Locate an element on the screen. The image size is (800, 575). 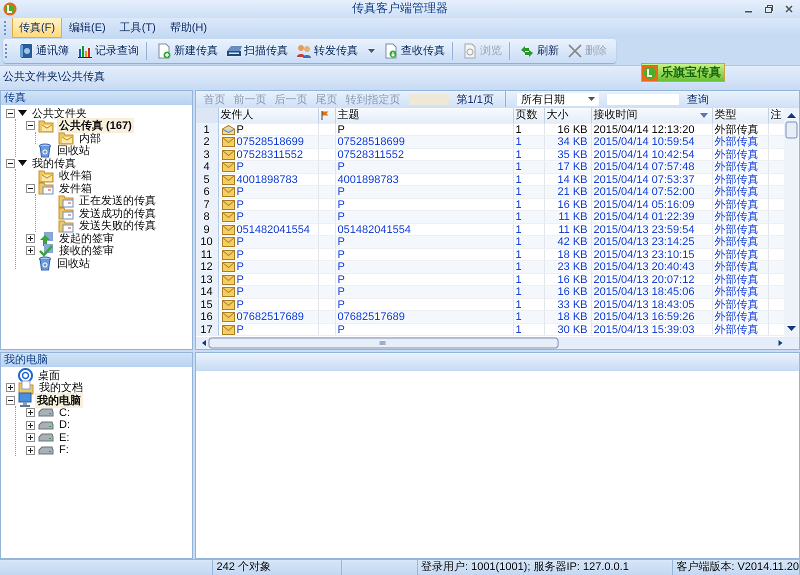
tree-item: C: is located at coordinates (64, 412).